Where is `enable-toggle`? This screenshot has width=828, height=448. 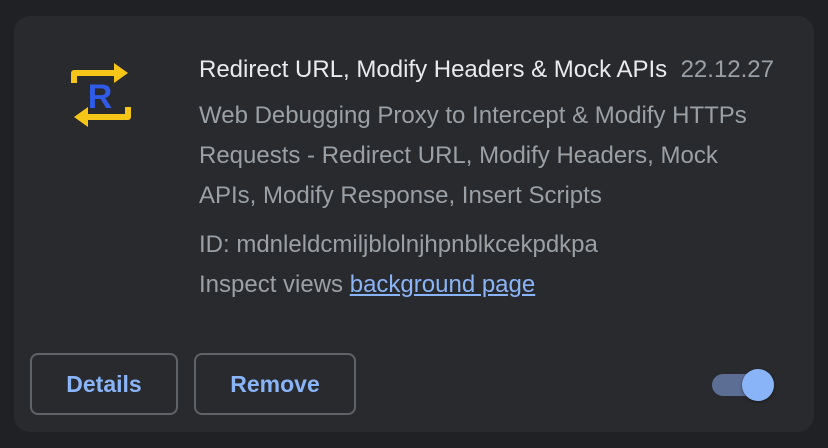 enable-toggle is located at coordinates (742, 384).